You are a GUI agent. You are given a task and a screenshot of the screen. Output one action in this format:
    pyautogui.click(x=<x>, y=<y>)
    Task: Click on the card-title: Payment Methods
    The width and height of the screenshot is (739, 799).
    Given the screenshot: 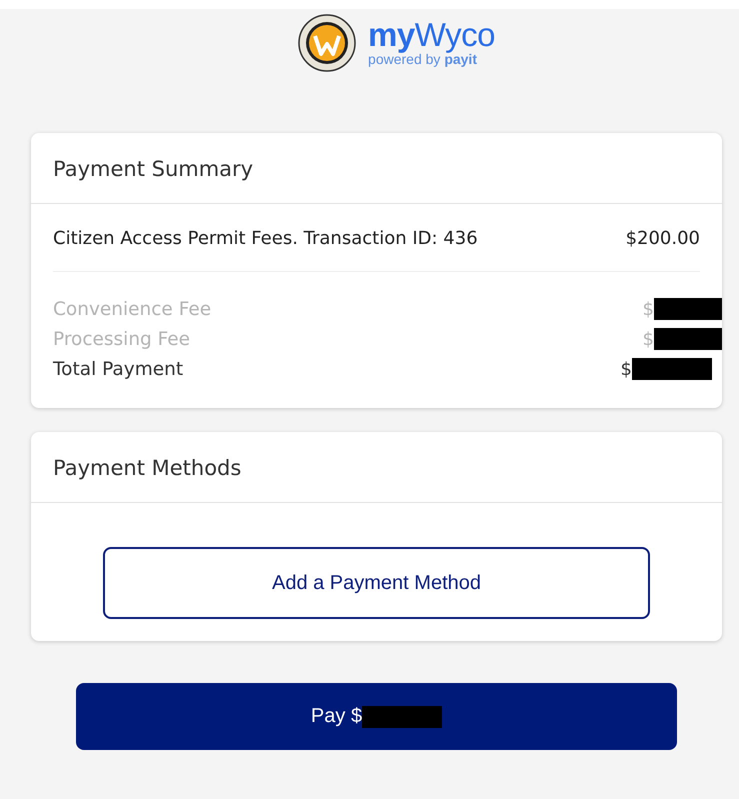 What is the action you would take?
    pyautogui.click(x=147, y=468)
    